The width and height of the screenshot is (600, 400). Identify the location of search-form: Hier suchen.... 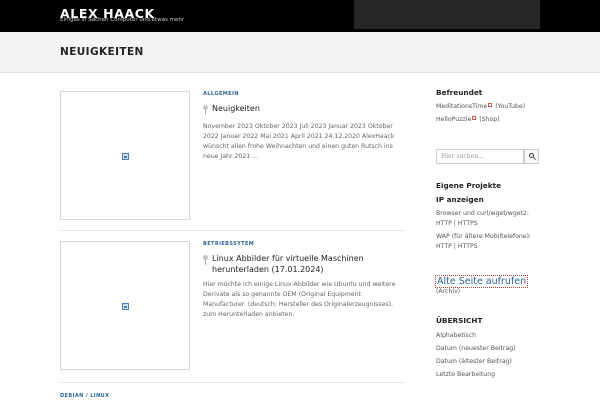
(487, 156).